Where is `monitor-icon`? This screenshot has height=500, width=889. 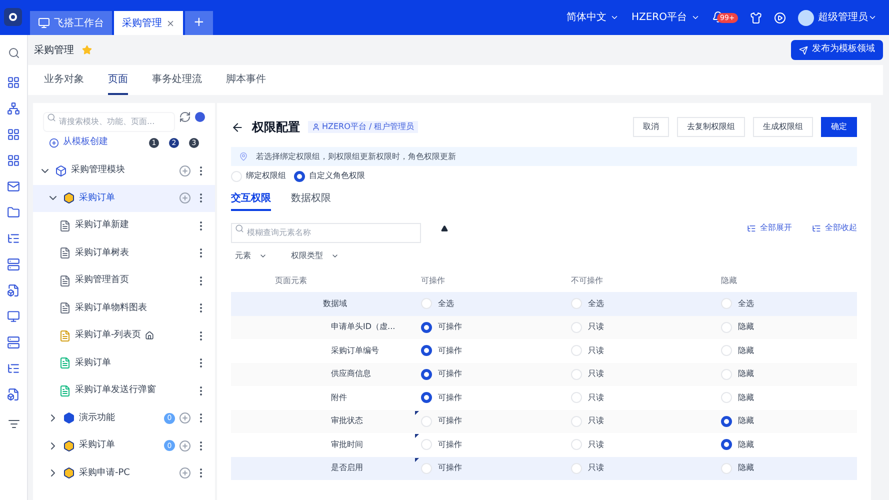
monitor-icon is located at coordinates (44, 23).